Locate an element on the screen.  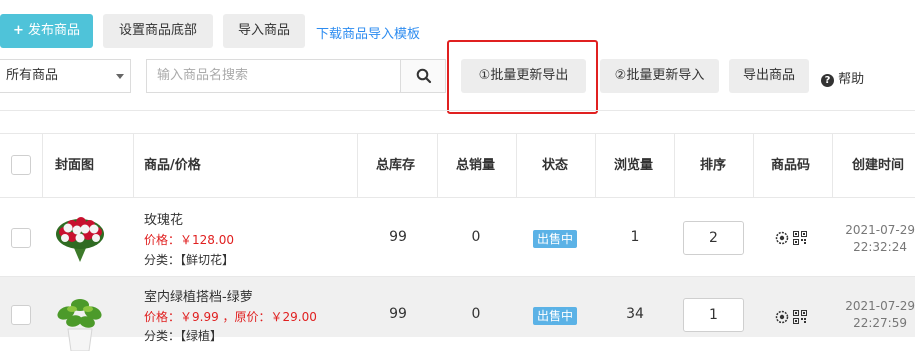
plus-icon: + is located at coordinates (18, 30).